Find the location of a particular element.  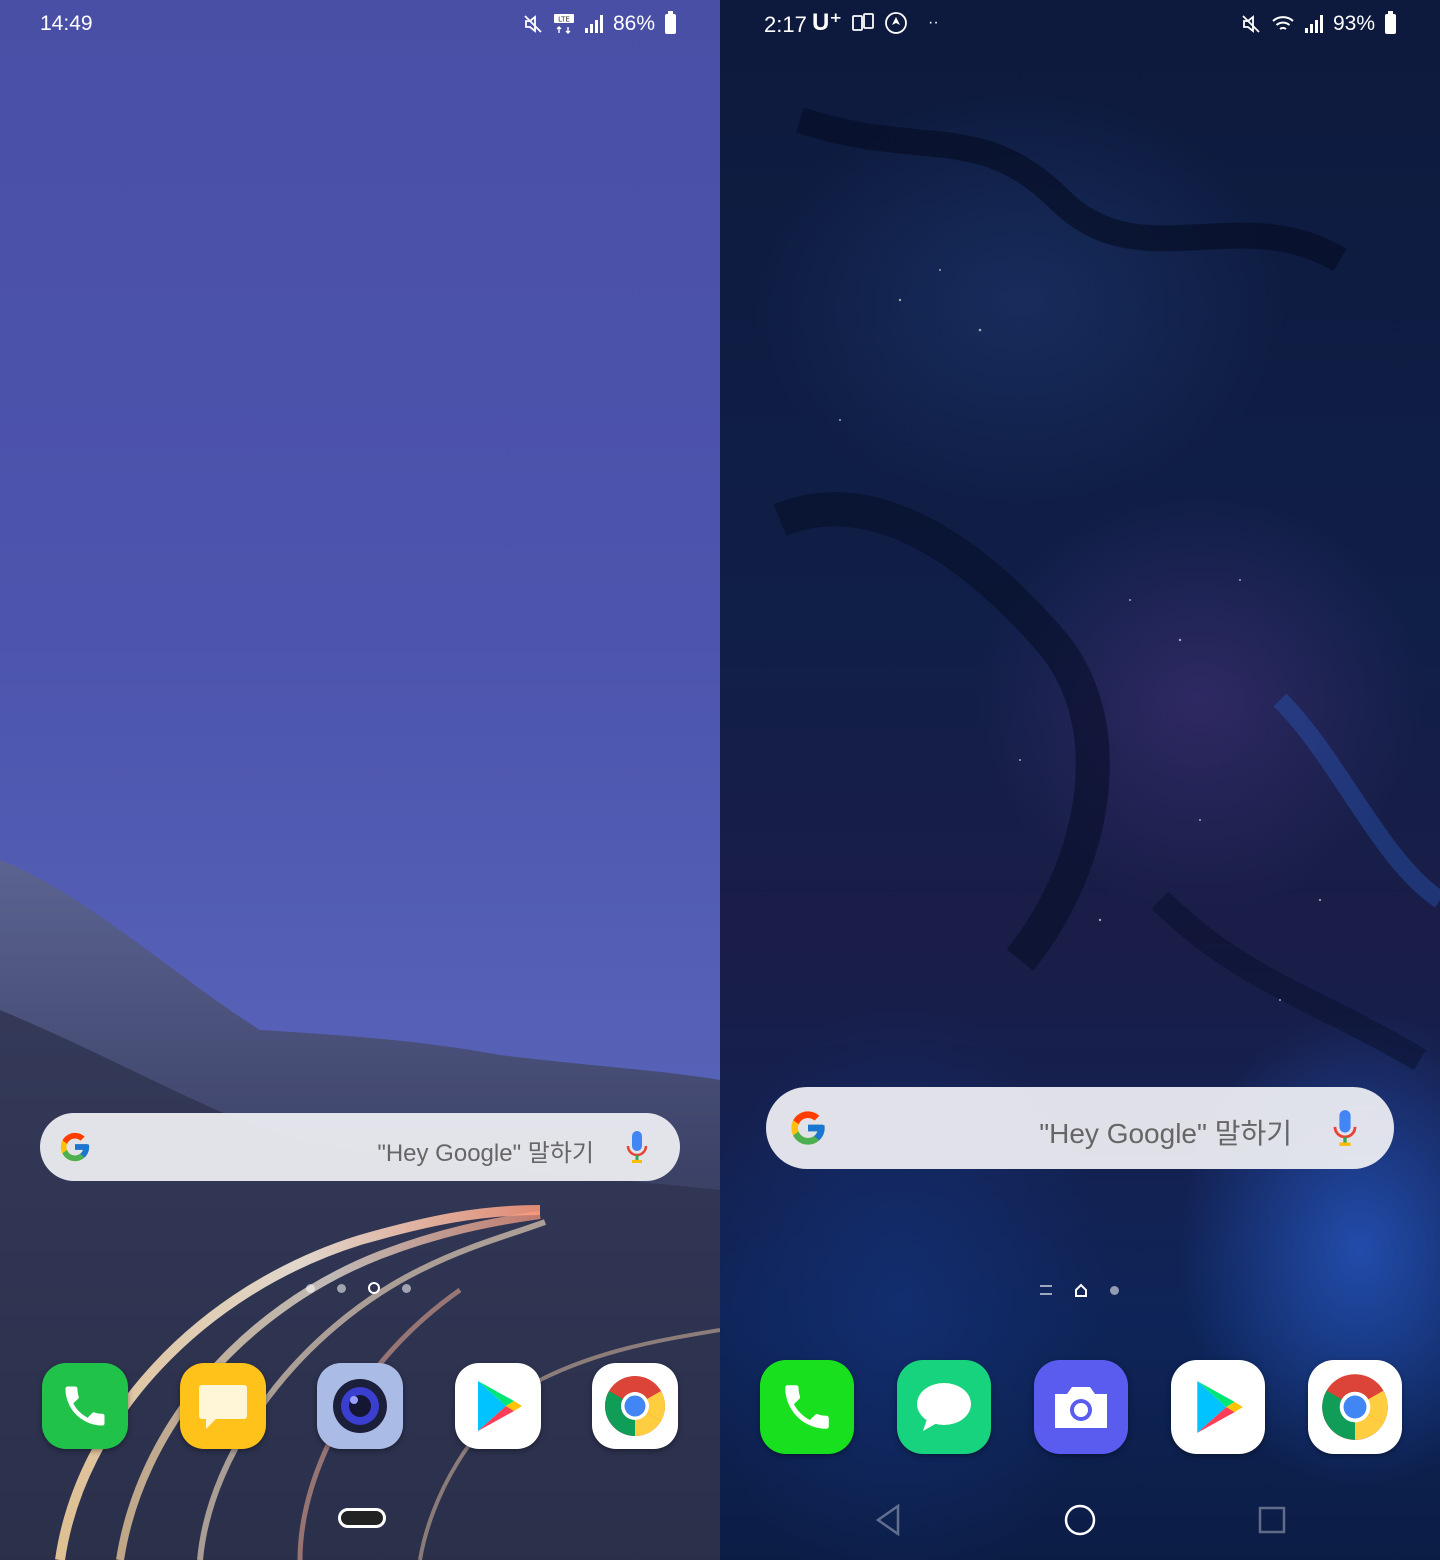

lte-icon: LTE is located at coordinates (563, 24).